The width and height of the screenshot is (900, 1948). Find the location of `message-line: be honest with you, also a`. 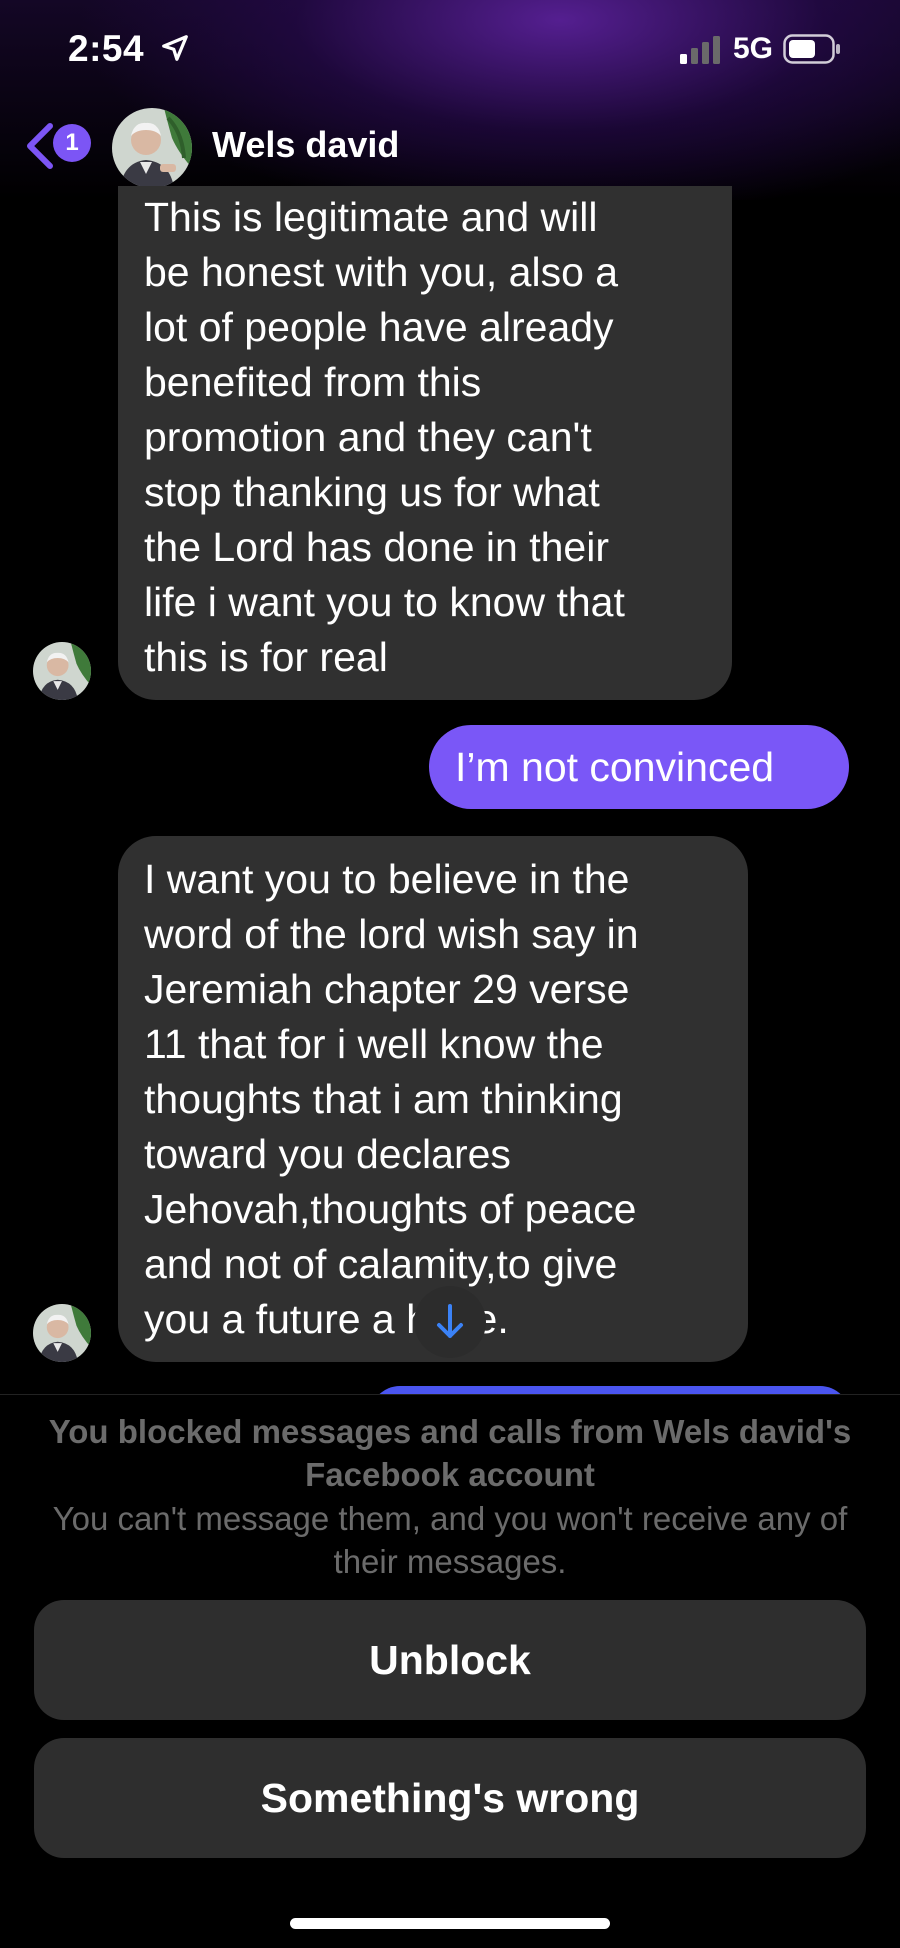

message-line: be honest with you, also a is located at coordinates (381, 272).